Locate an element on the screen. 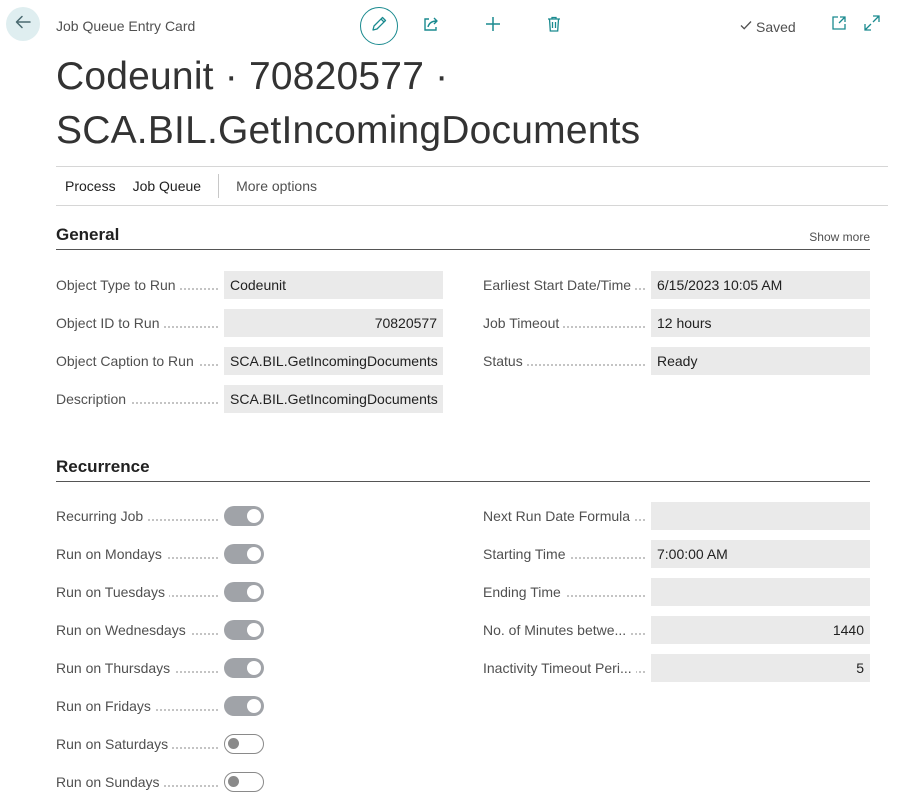 Image resolution: width=899 pixels, height=809 pixels. field-label: Run on Wednesdays is located at coordinates (140, 630).